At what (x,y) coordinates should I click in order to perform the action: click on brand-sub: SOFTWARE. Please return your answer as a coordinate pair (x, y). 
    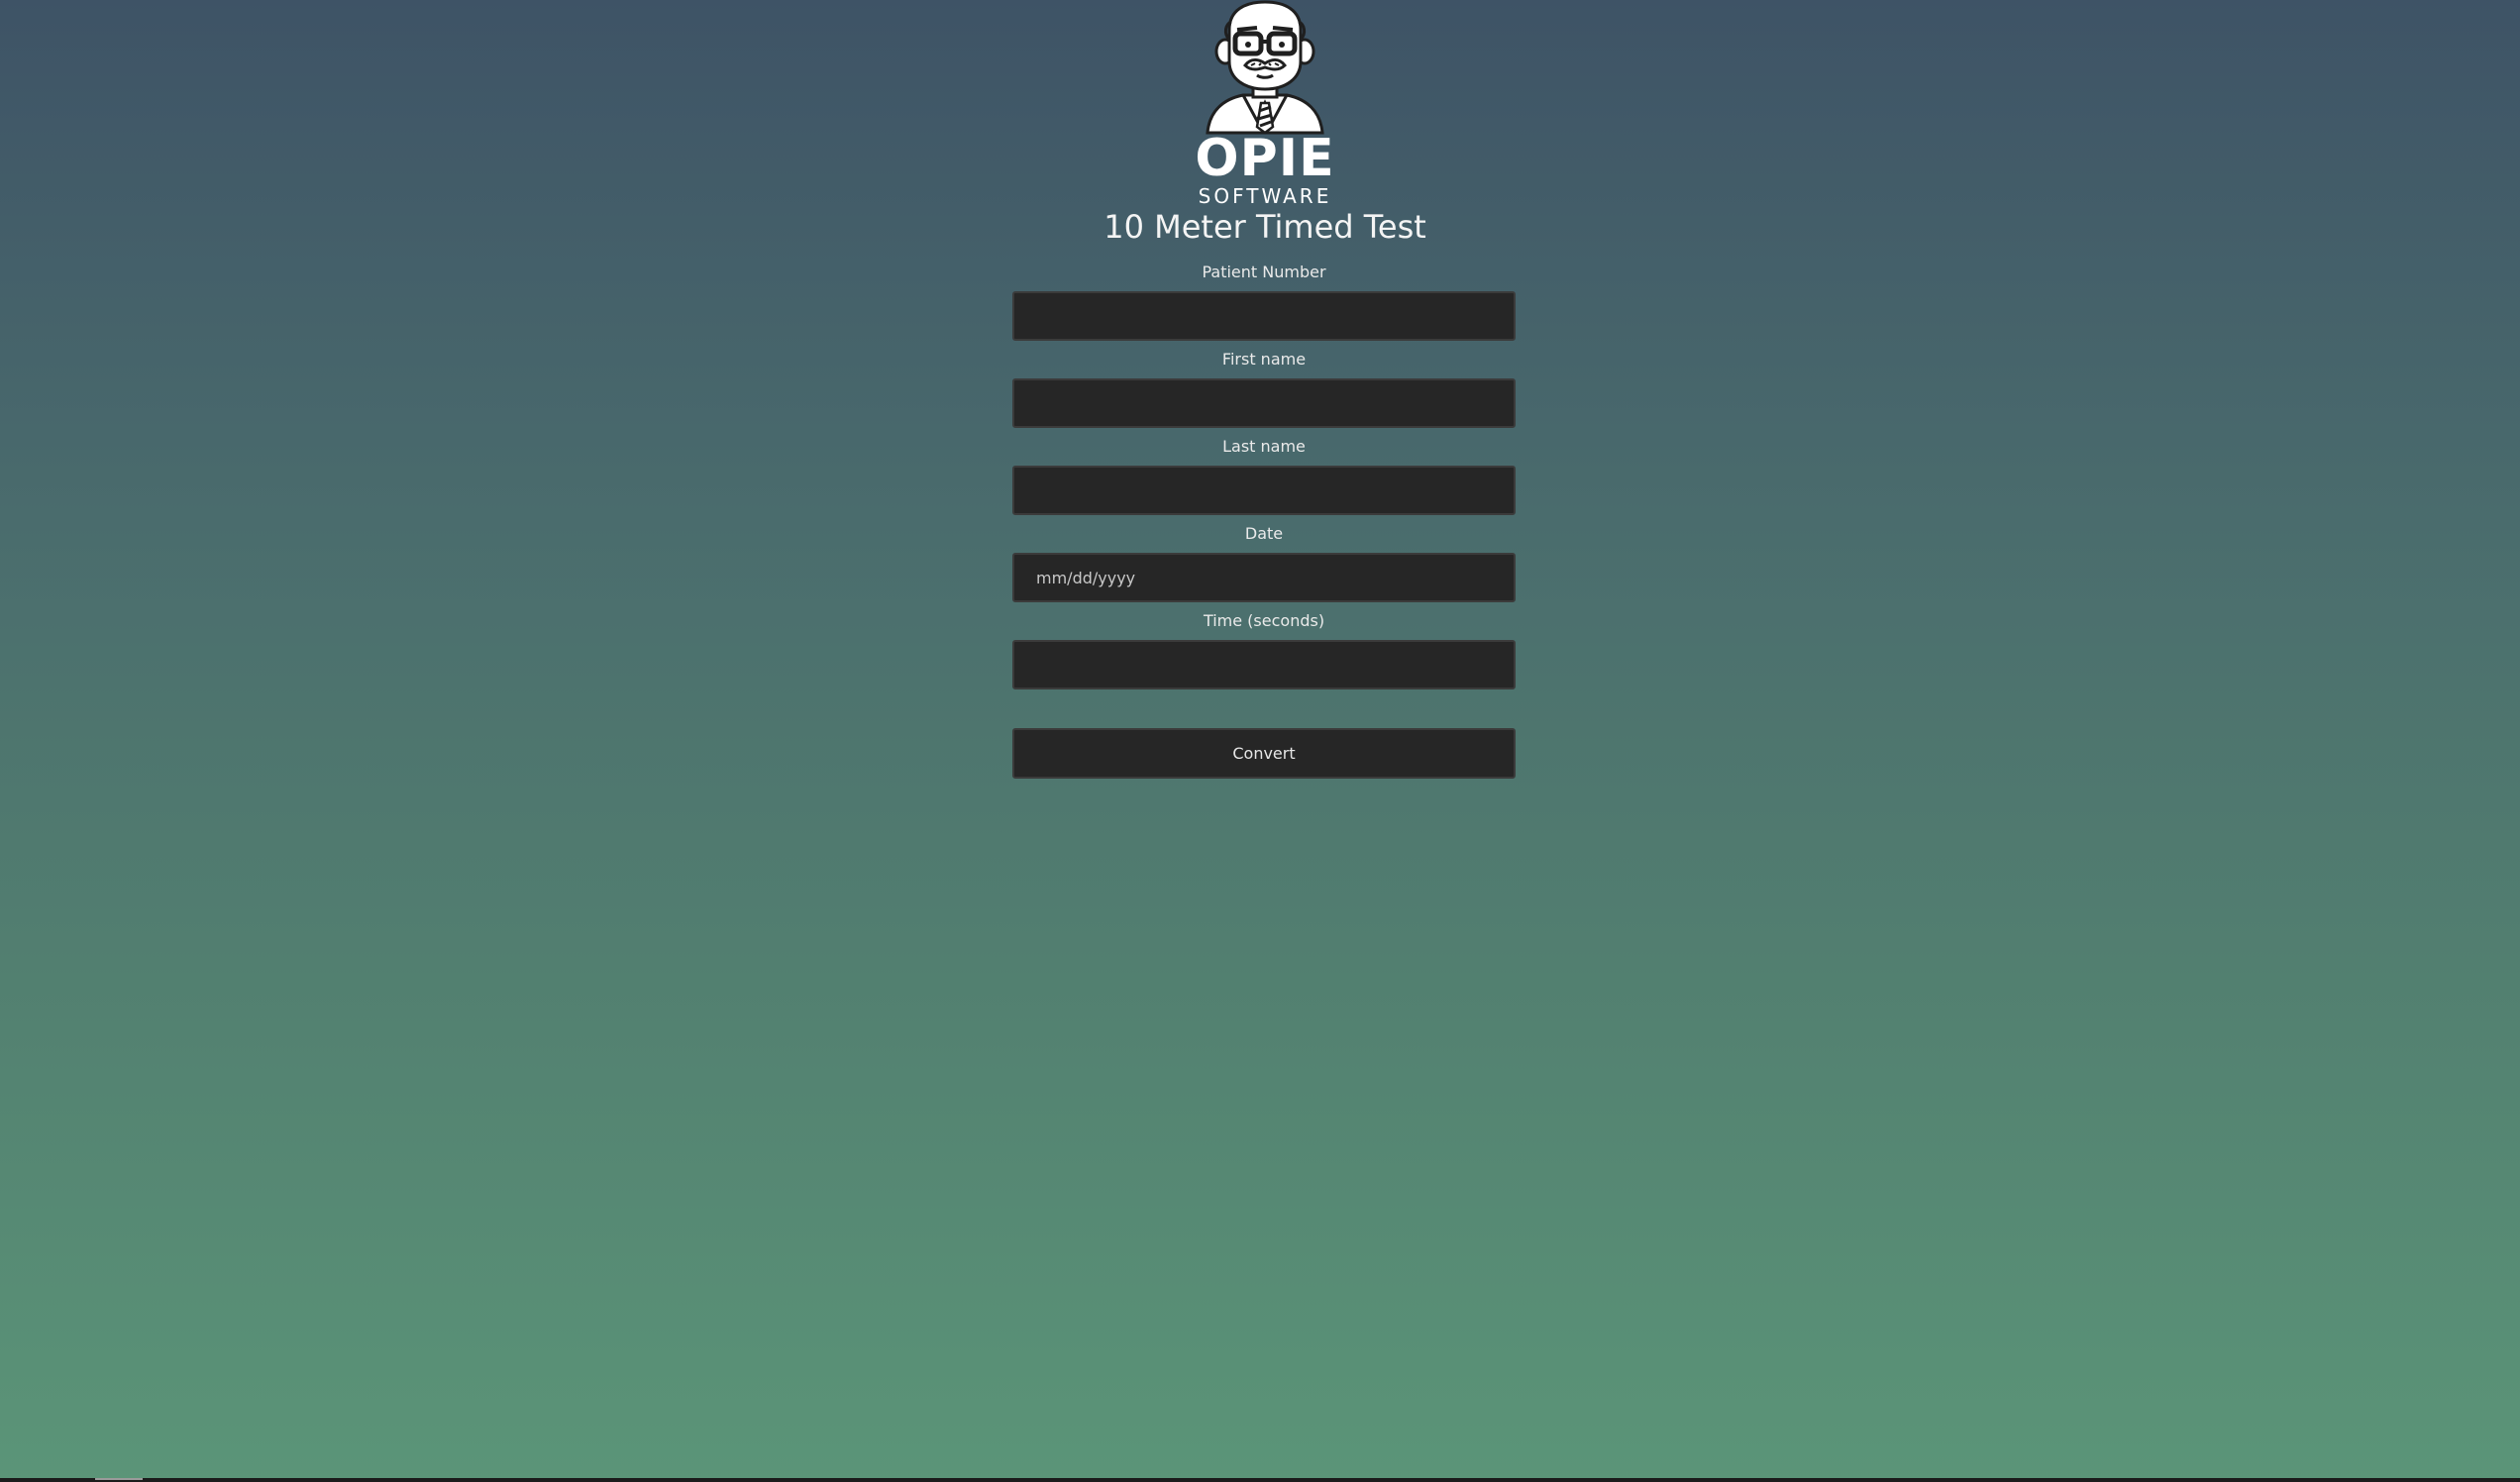
    Looking at the image, I should click on (1265, 196).